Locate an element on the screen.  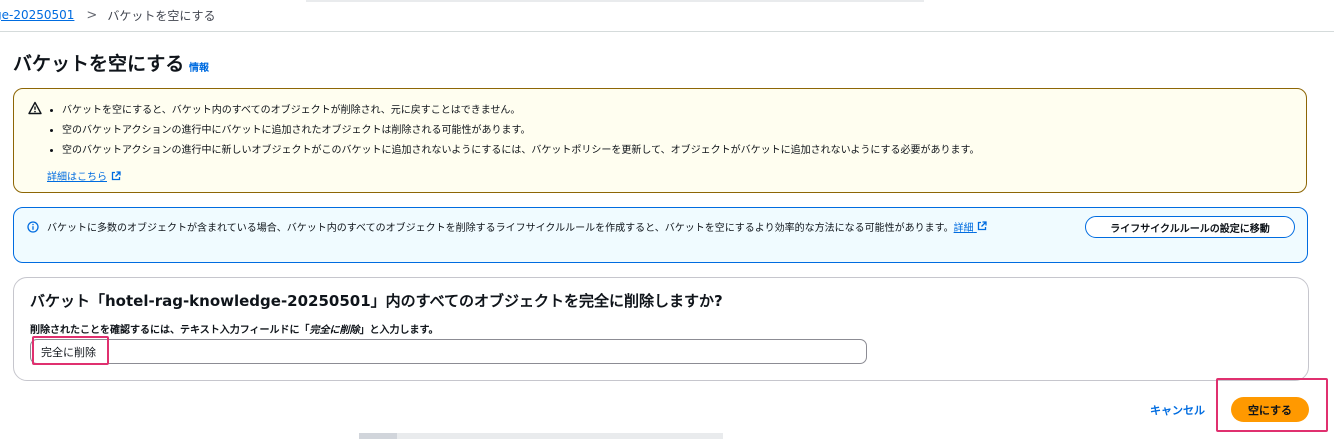
breadcrumb-current: バケットを空にする is located at coordinates (161, 15).